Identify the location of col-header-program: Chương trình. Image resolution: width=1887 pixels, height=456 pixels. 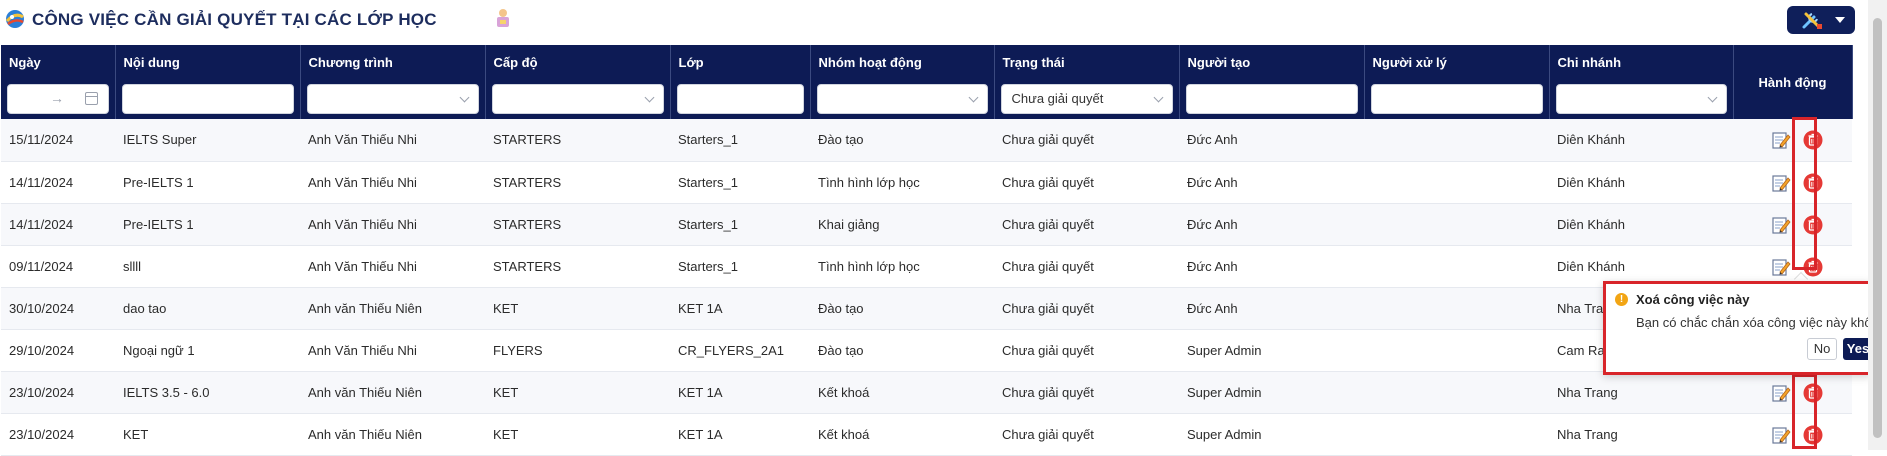
(393, 62).